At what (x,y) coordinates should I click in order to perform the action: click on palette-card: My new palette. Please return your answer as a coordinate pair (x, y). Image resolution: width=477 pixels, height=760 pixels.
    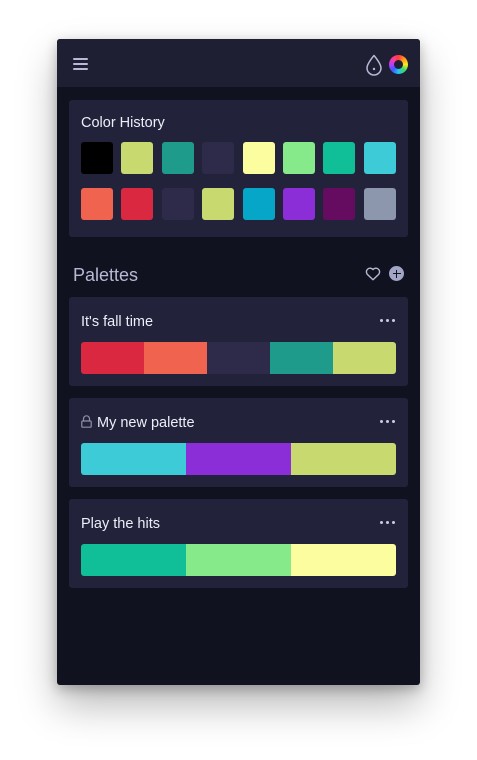
    Looking at the image, I should click on (238, 442).